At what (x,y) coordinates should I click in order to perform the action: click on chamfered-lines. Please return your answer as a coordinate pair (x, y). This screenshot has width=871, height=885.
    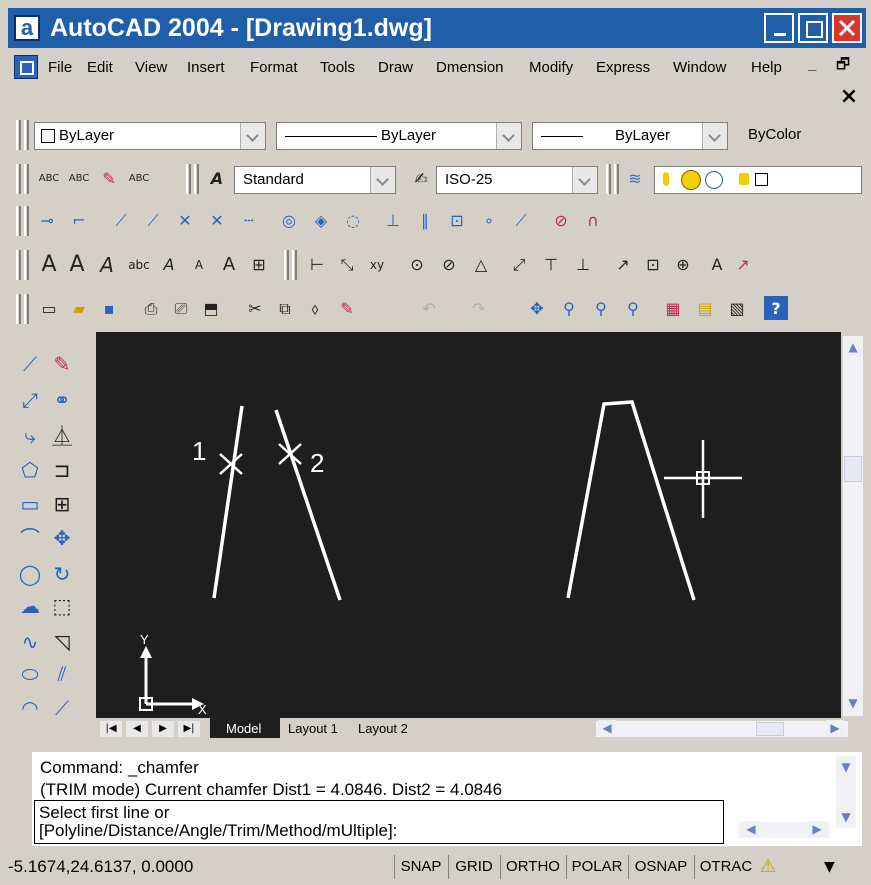
    Looking at the image, I should click on (631, 500).